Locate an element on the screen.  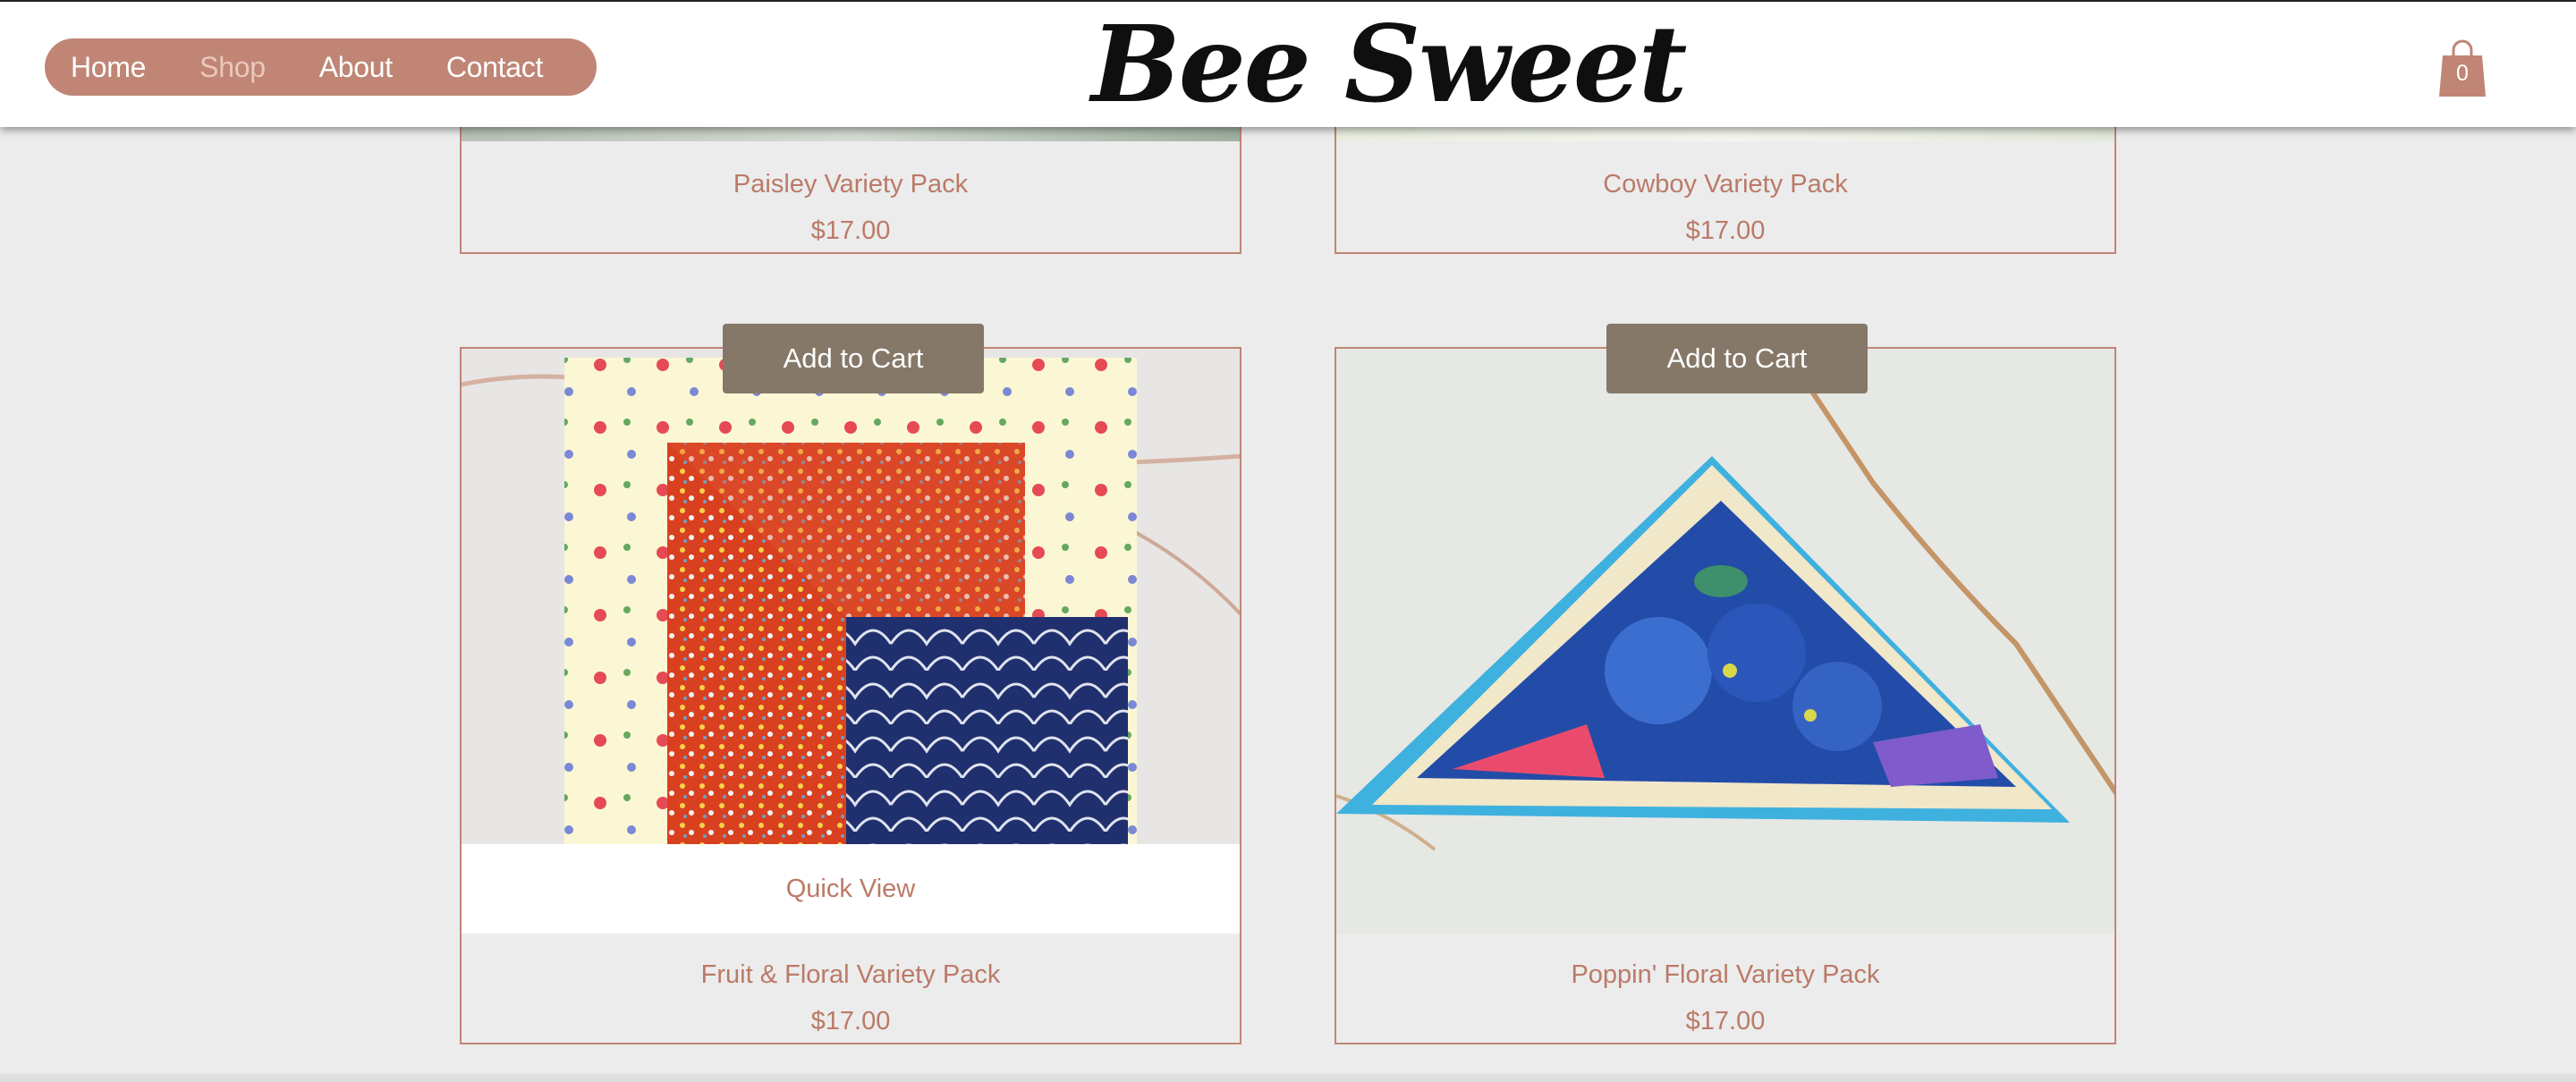
cart-count: 0 is located at coordinates (2462, 73).